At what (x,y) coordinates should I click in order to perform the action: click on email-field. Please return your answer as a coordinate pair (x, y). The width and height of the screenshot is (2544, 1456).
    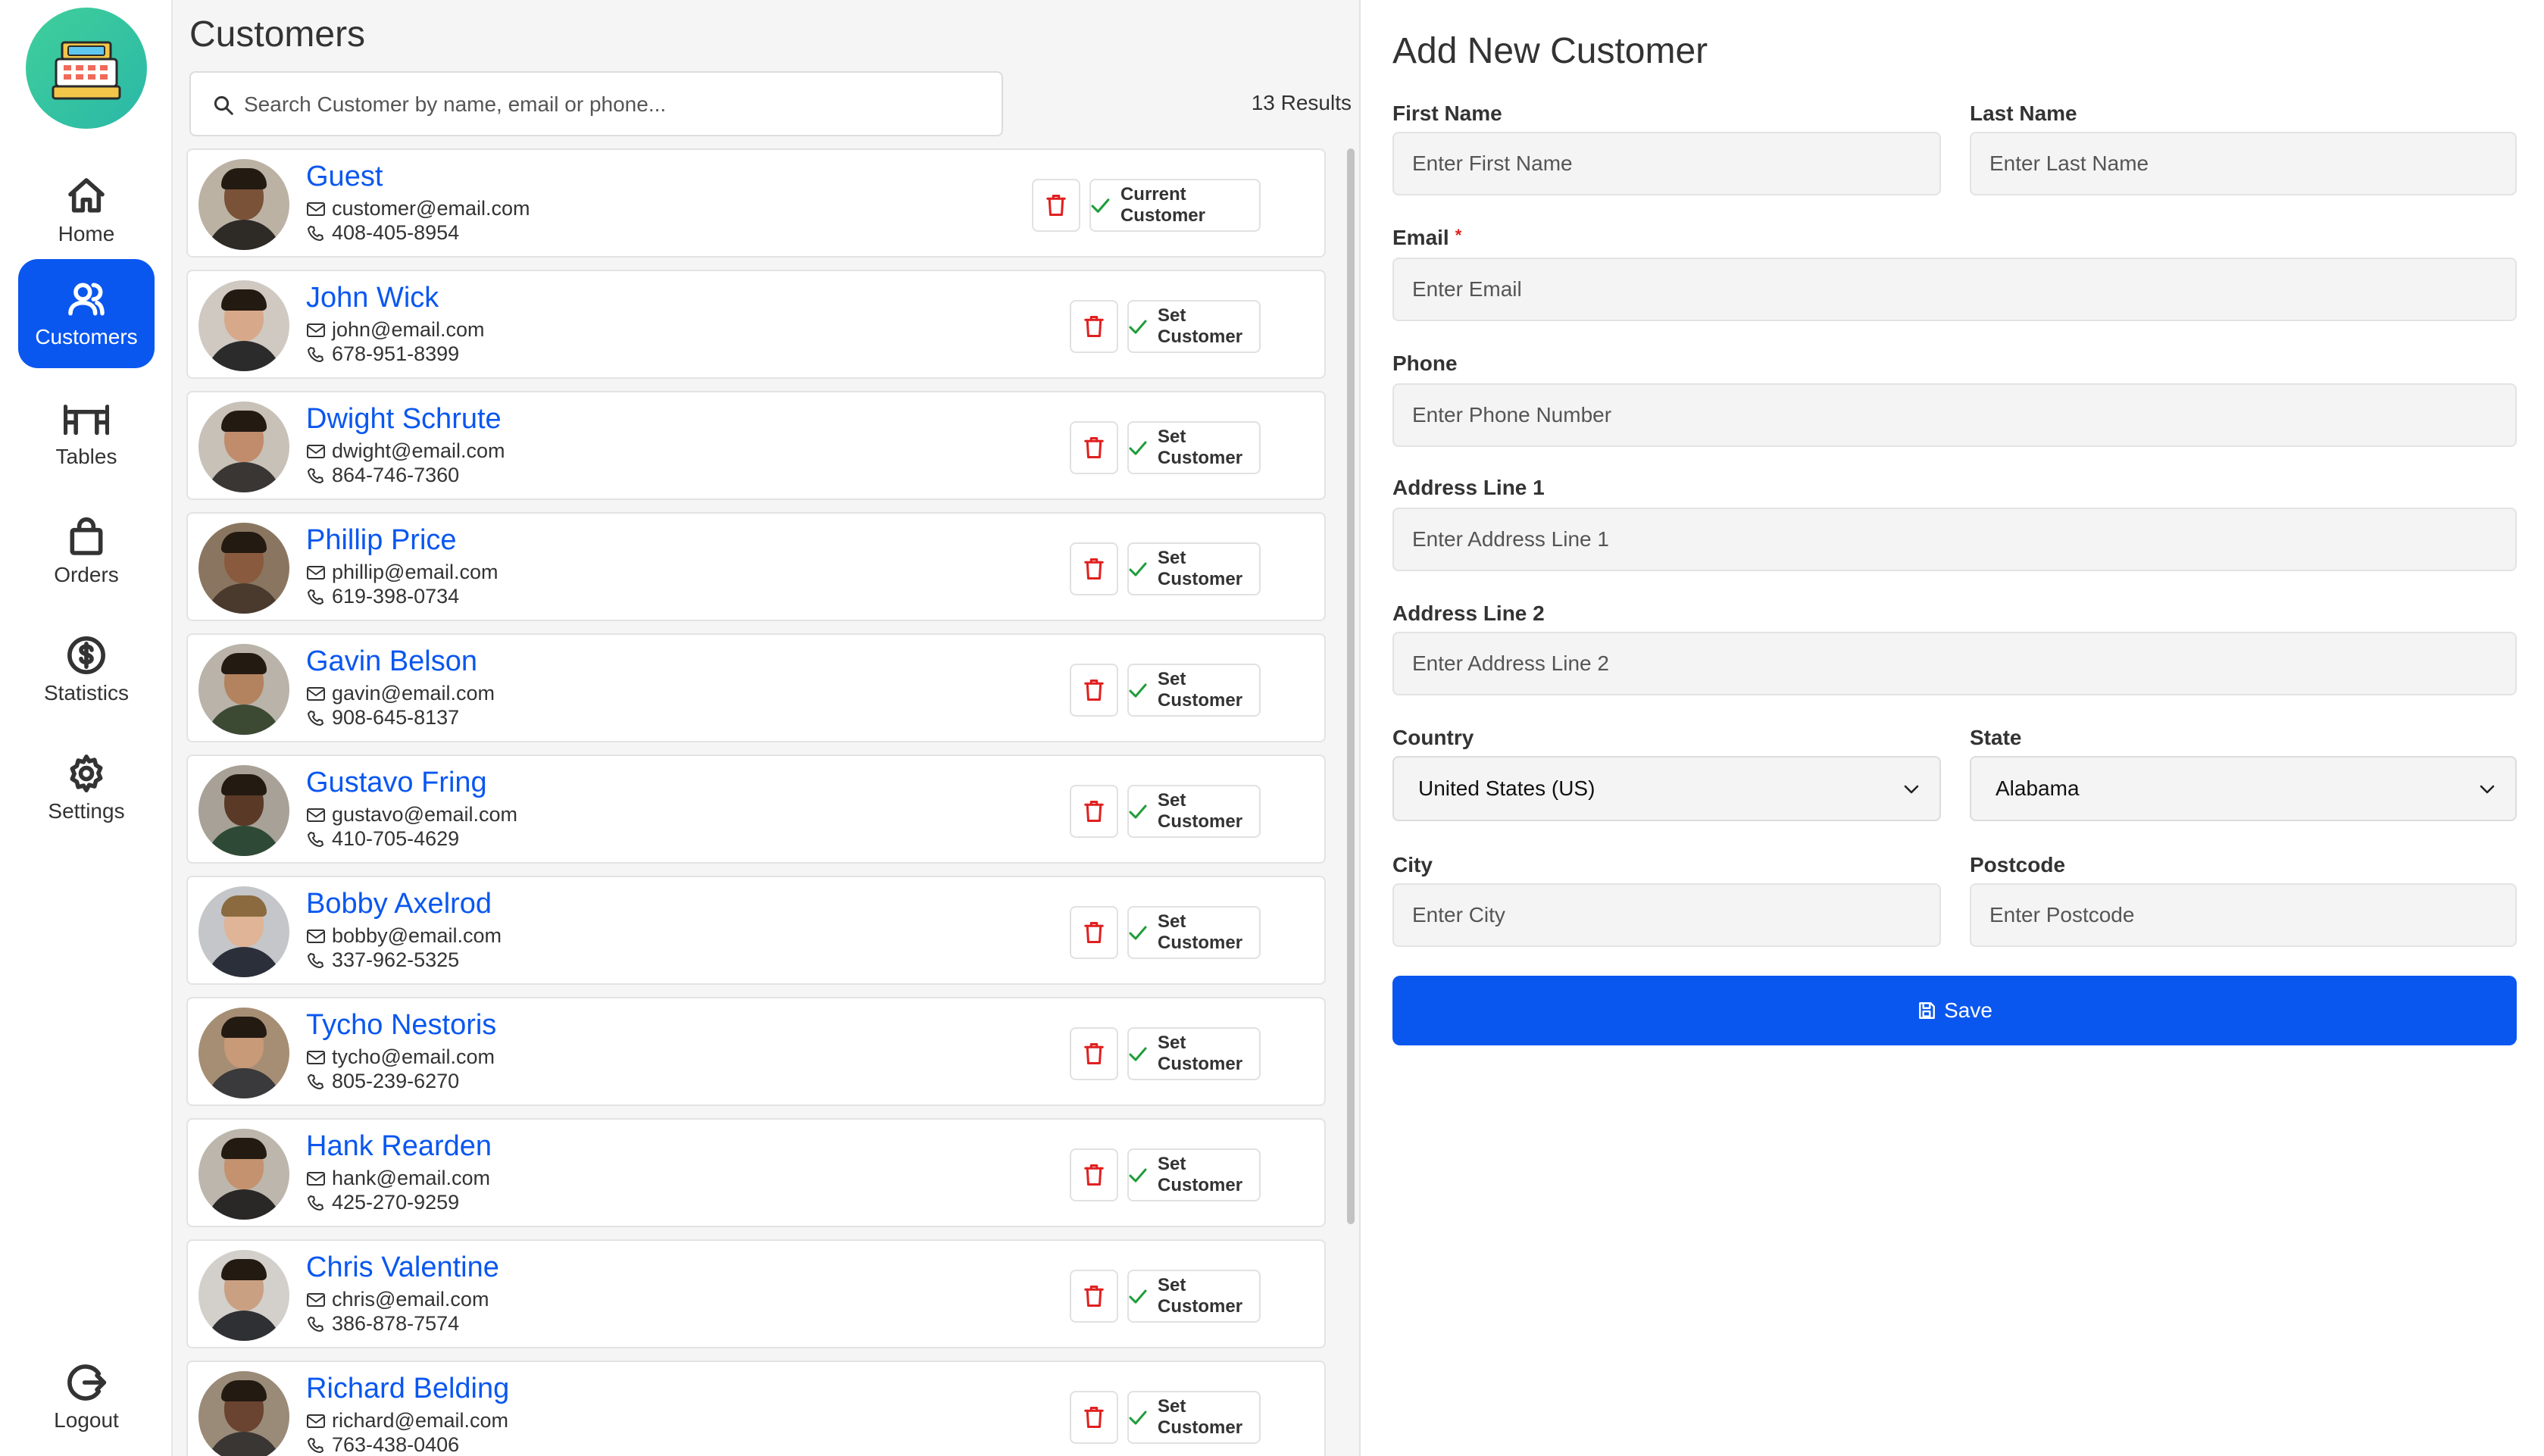
    Looking at the image, I should click on (1954, 289).